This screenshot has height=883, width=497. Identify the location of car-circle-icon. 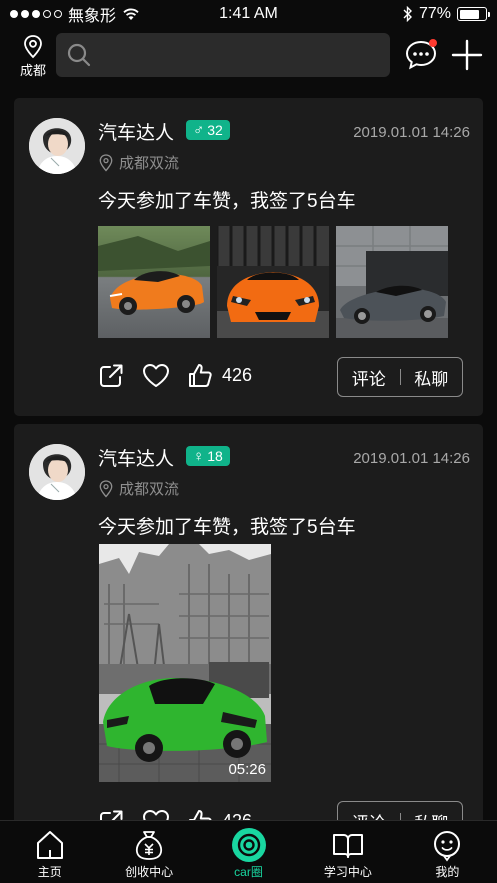
(248, 845).